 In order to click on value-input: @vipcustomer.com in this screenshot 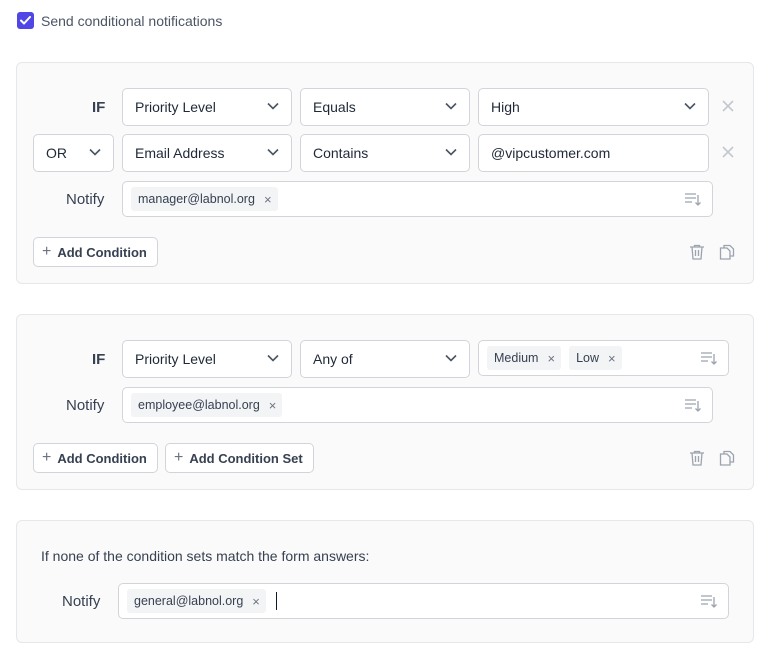, I will do `click(593, 153)`.